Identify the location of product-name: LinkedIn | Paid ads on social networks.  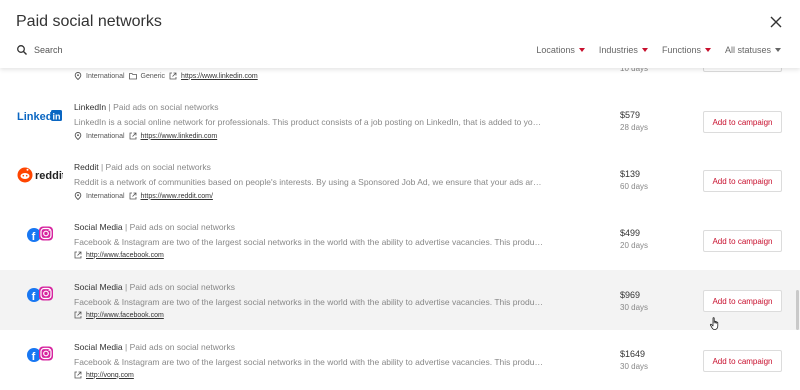
(146, 107).